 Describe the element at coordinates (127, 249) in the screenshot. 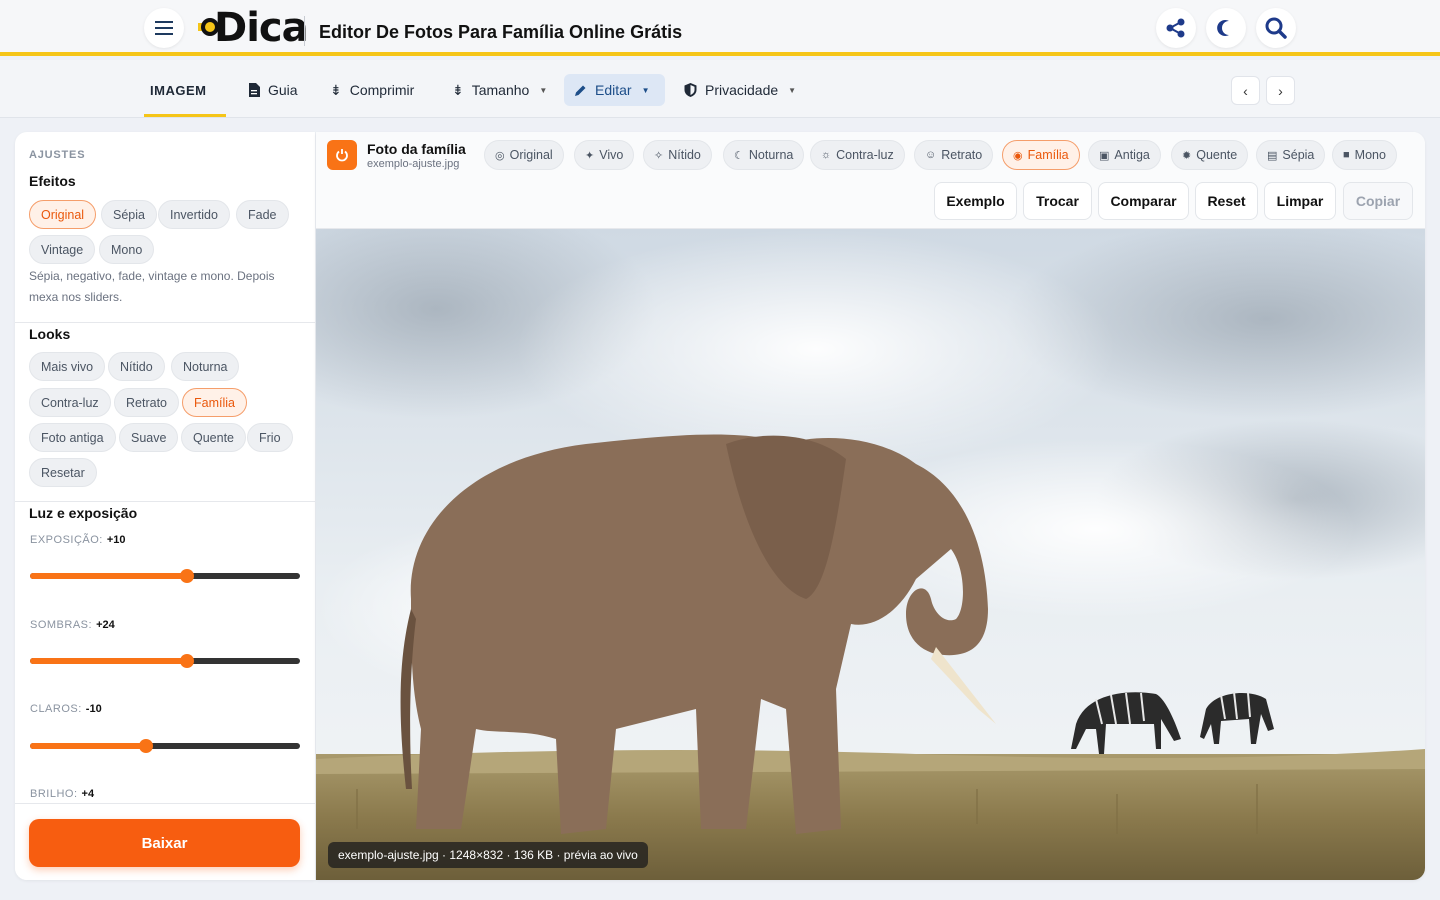

I see `effect-chip-mono: Mono` at that location.